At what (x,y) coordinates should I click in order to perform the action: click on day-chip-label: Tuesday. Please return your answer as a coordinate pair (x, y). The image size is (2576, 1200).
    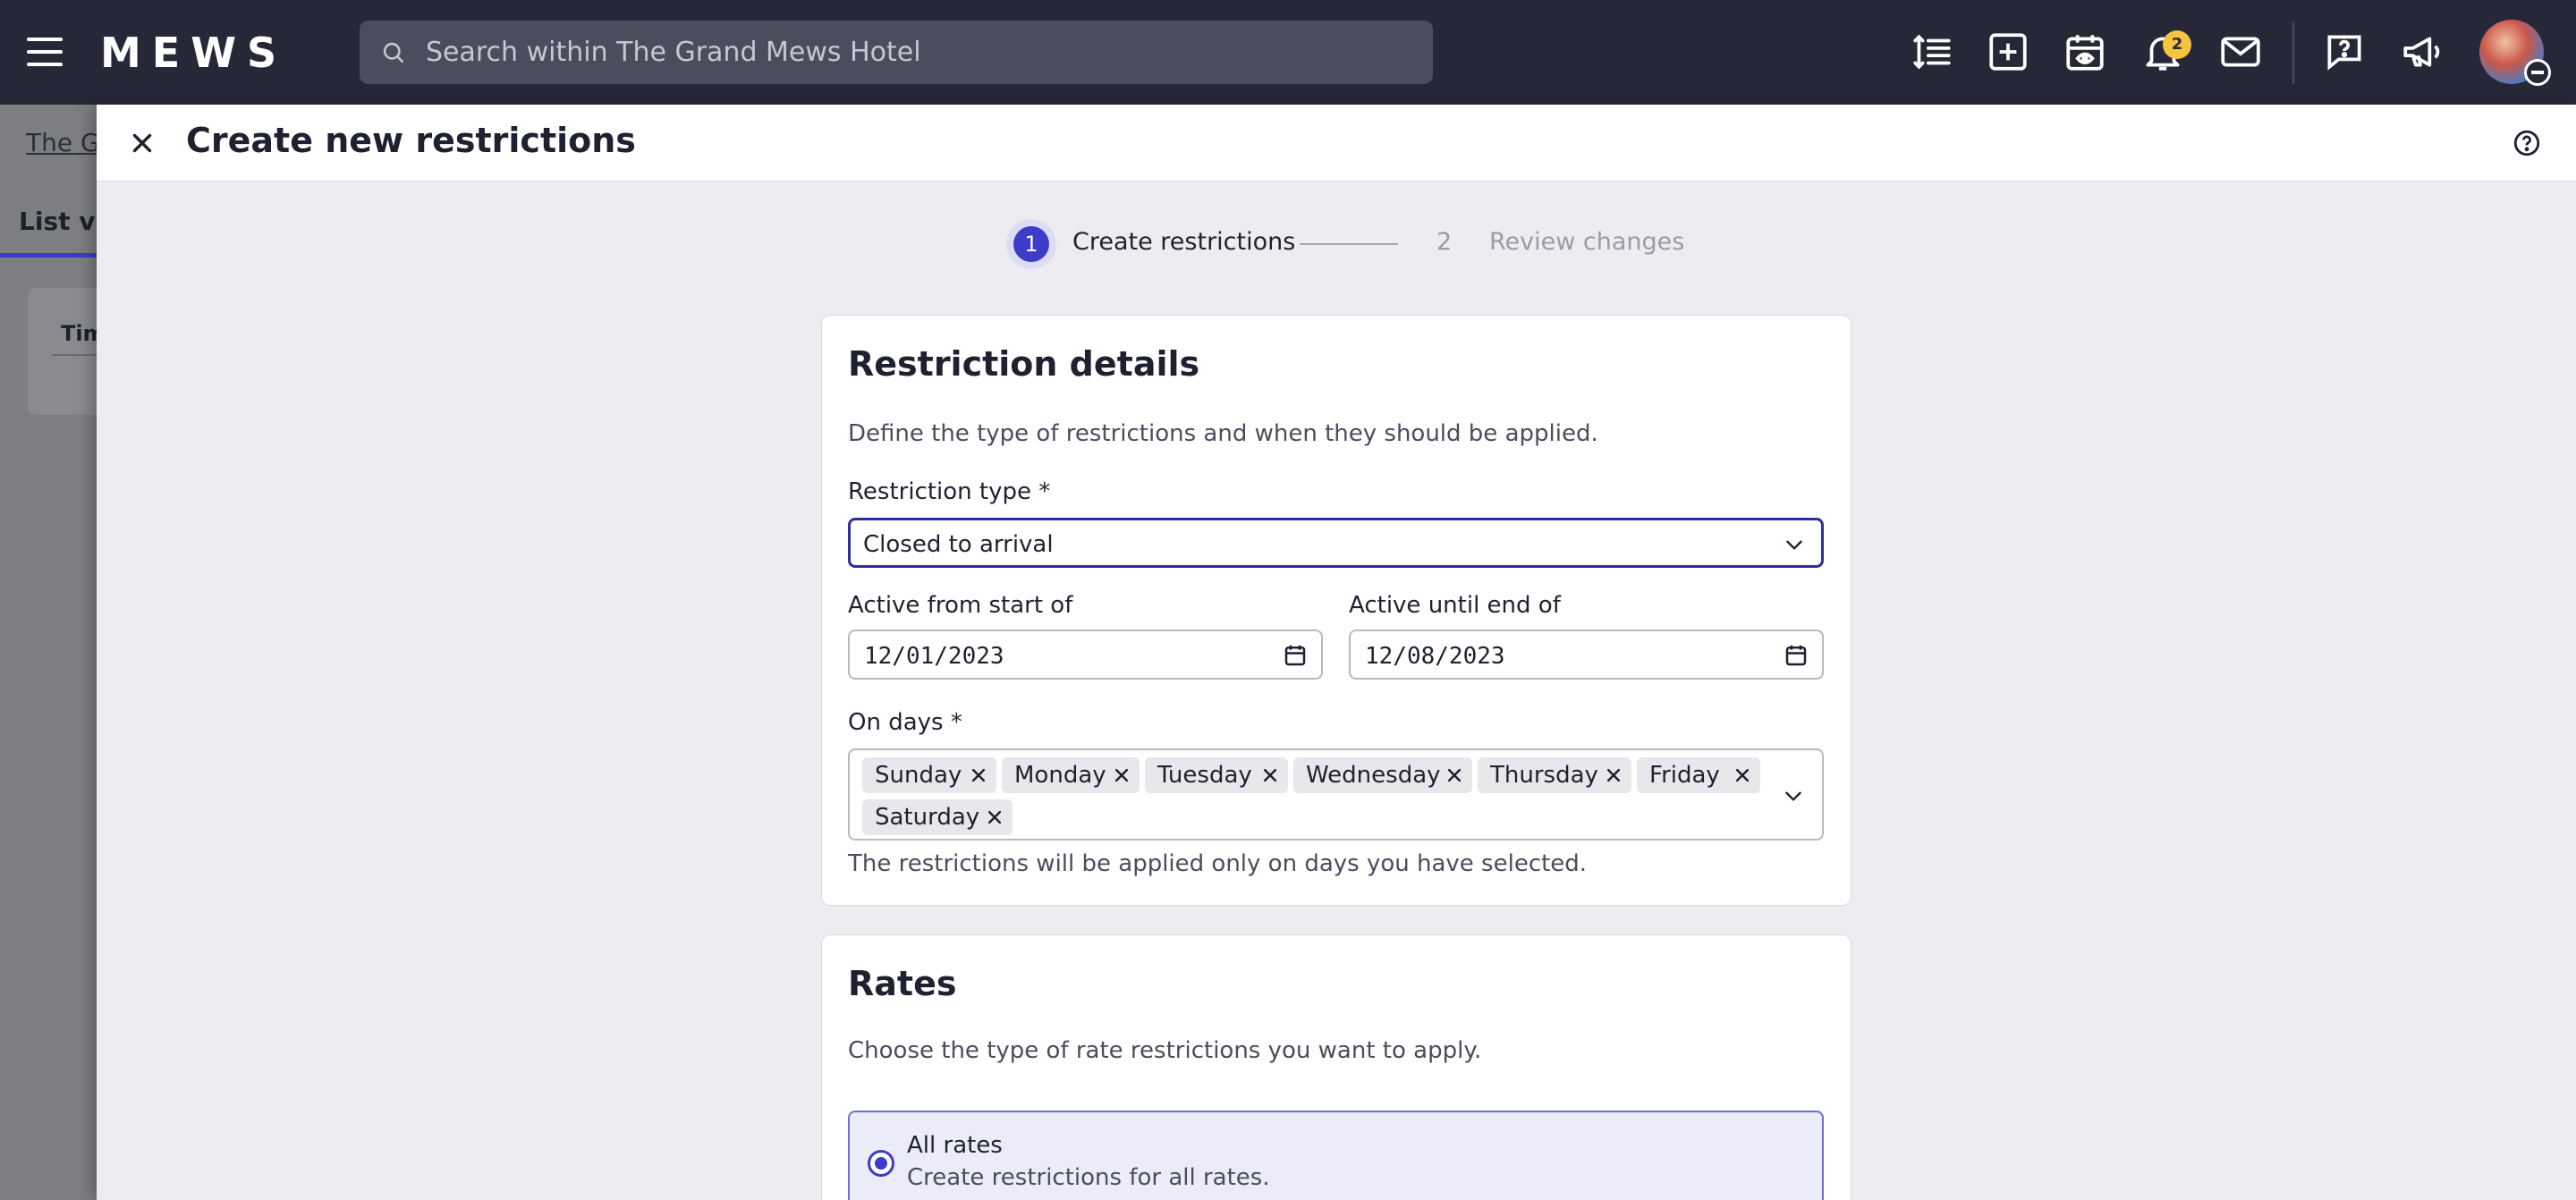
    Looking at the image, I should click on (1204, 776).